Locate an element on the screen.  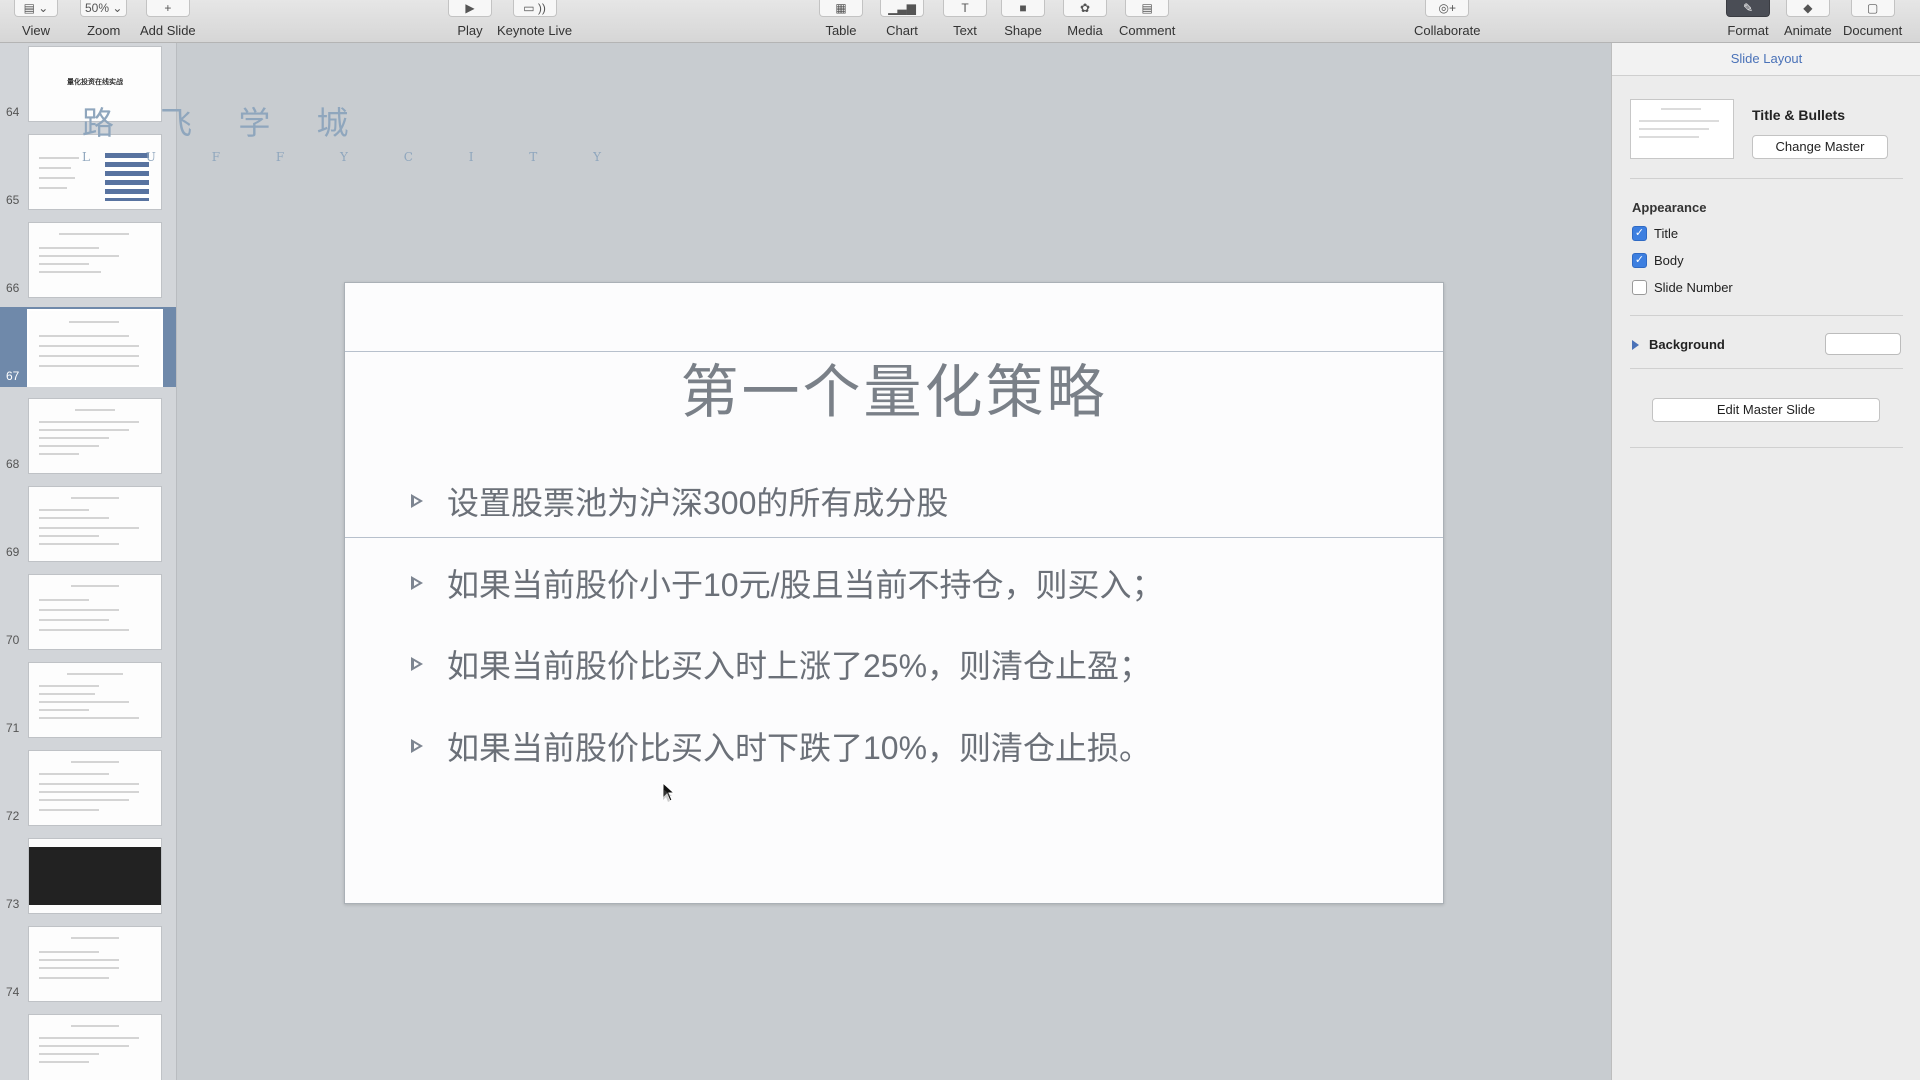
view-icon: ▤ ⌄ is located at coordinates (36, 8).